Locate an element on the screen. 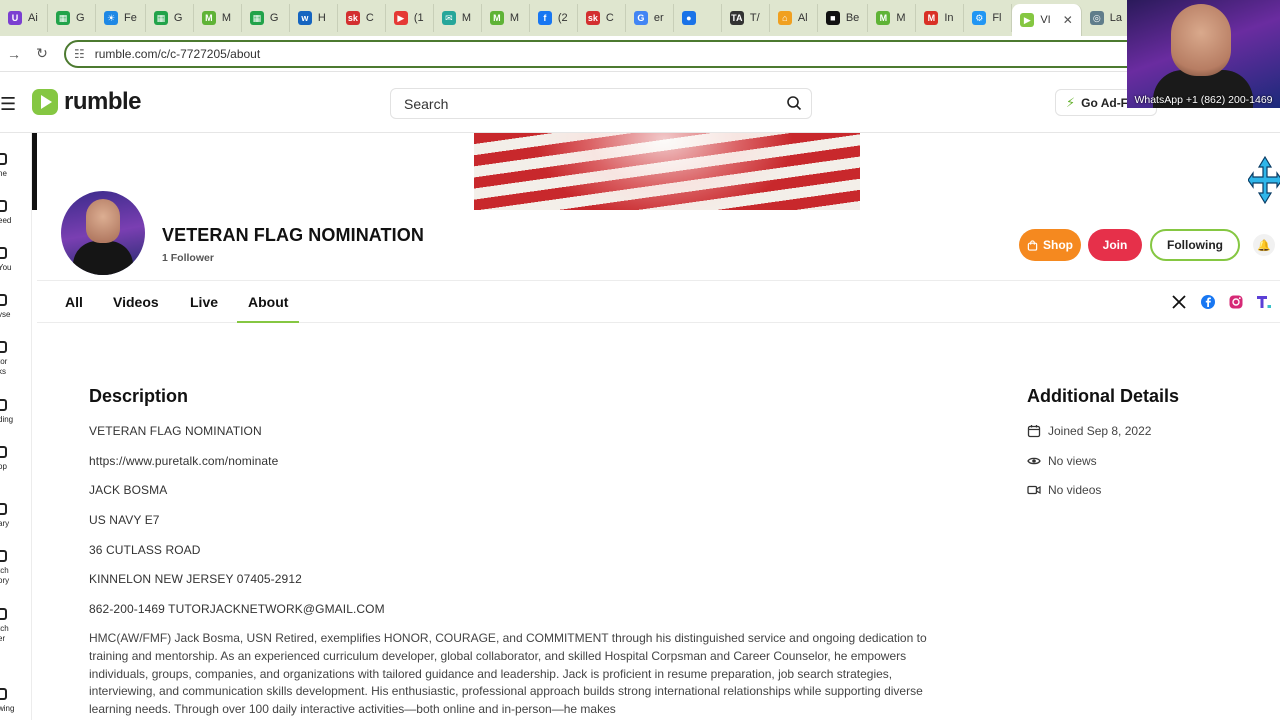 The image size is (1280, 720). videos-text: No videos is located at coordinates (1075, 490).